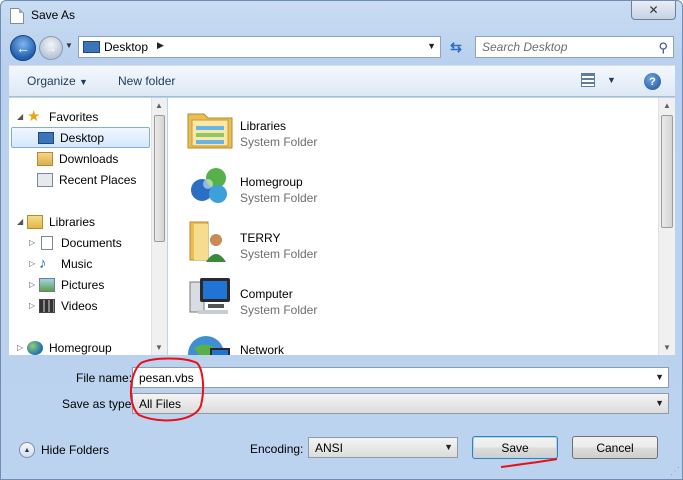  Describe the element at coordinates (615, 447) in the screenshot. I see `cancel-button: Cancel` at that location.